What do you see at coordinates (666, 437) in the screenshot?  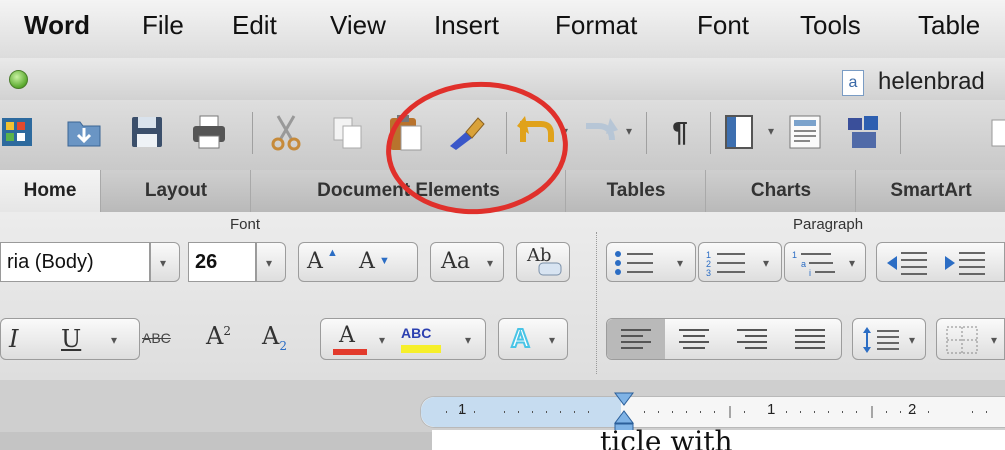 I see `document-text: ticle with` at bounding box center [666, 437].